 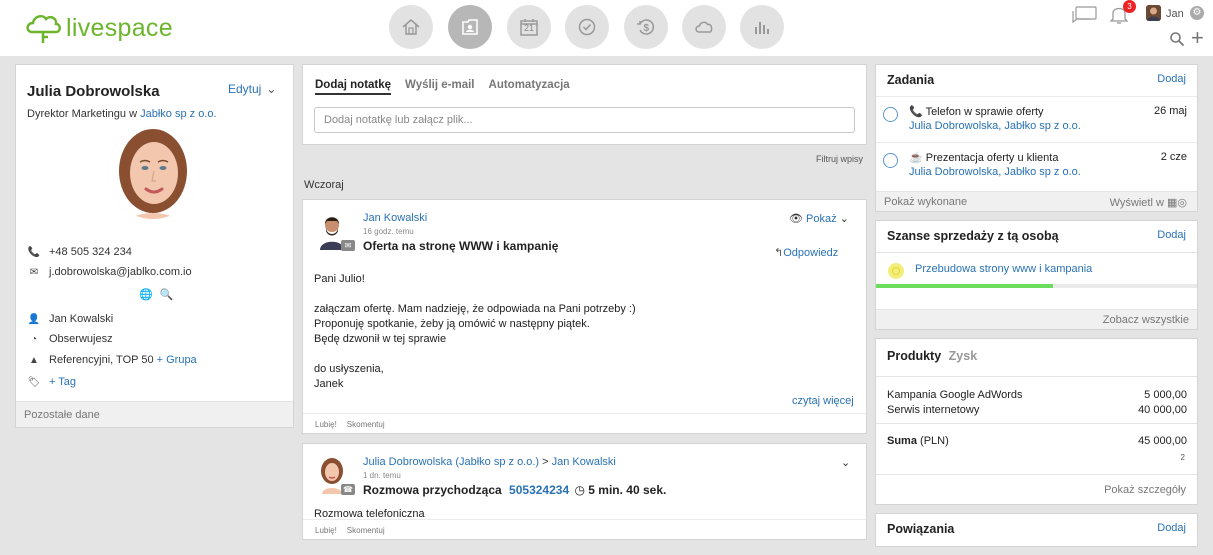 What do you see at coordinates (353, 87) in the screenshot?
I see `tab-add-note: Dodaj notatkę` at bounding box center [353, 87].